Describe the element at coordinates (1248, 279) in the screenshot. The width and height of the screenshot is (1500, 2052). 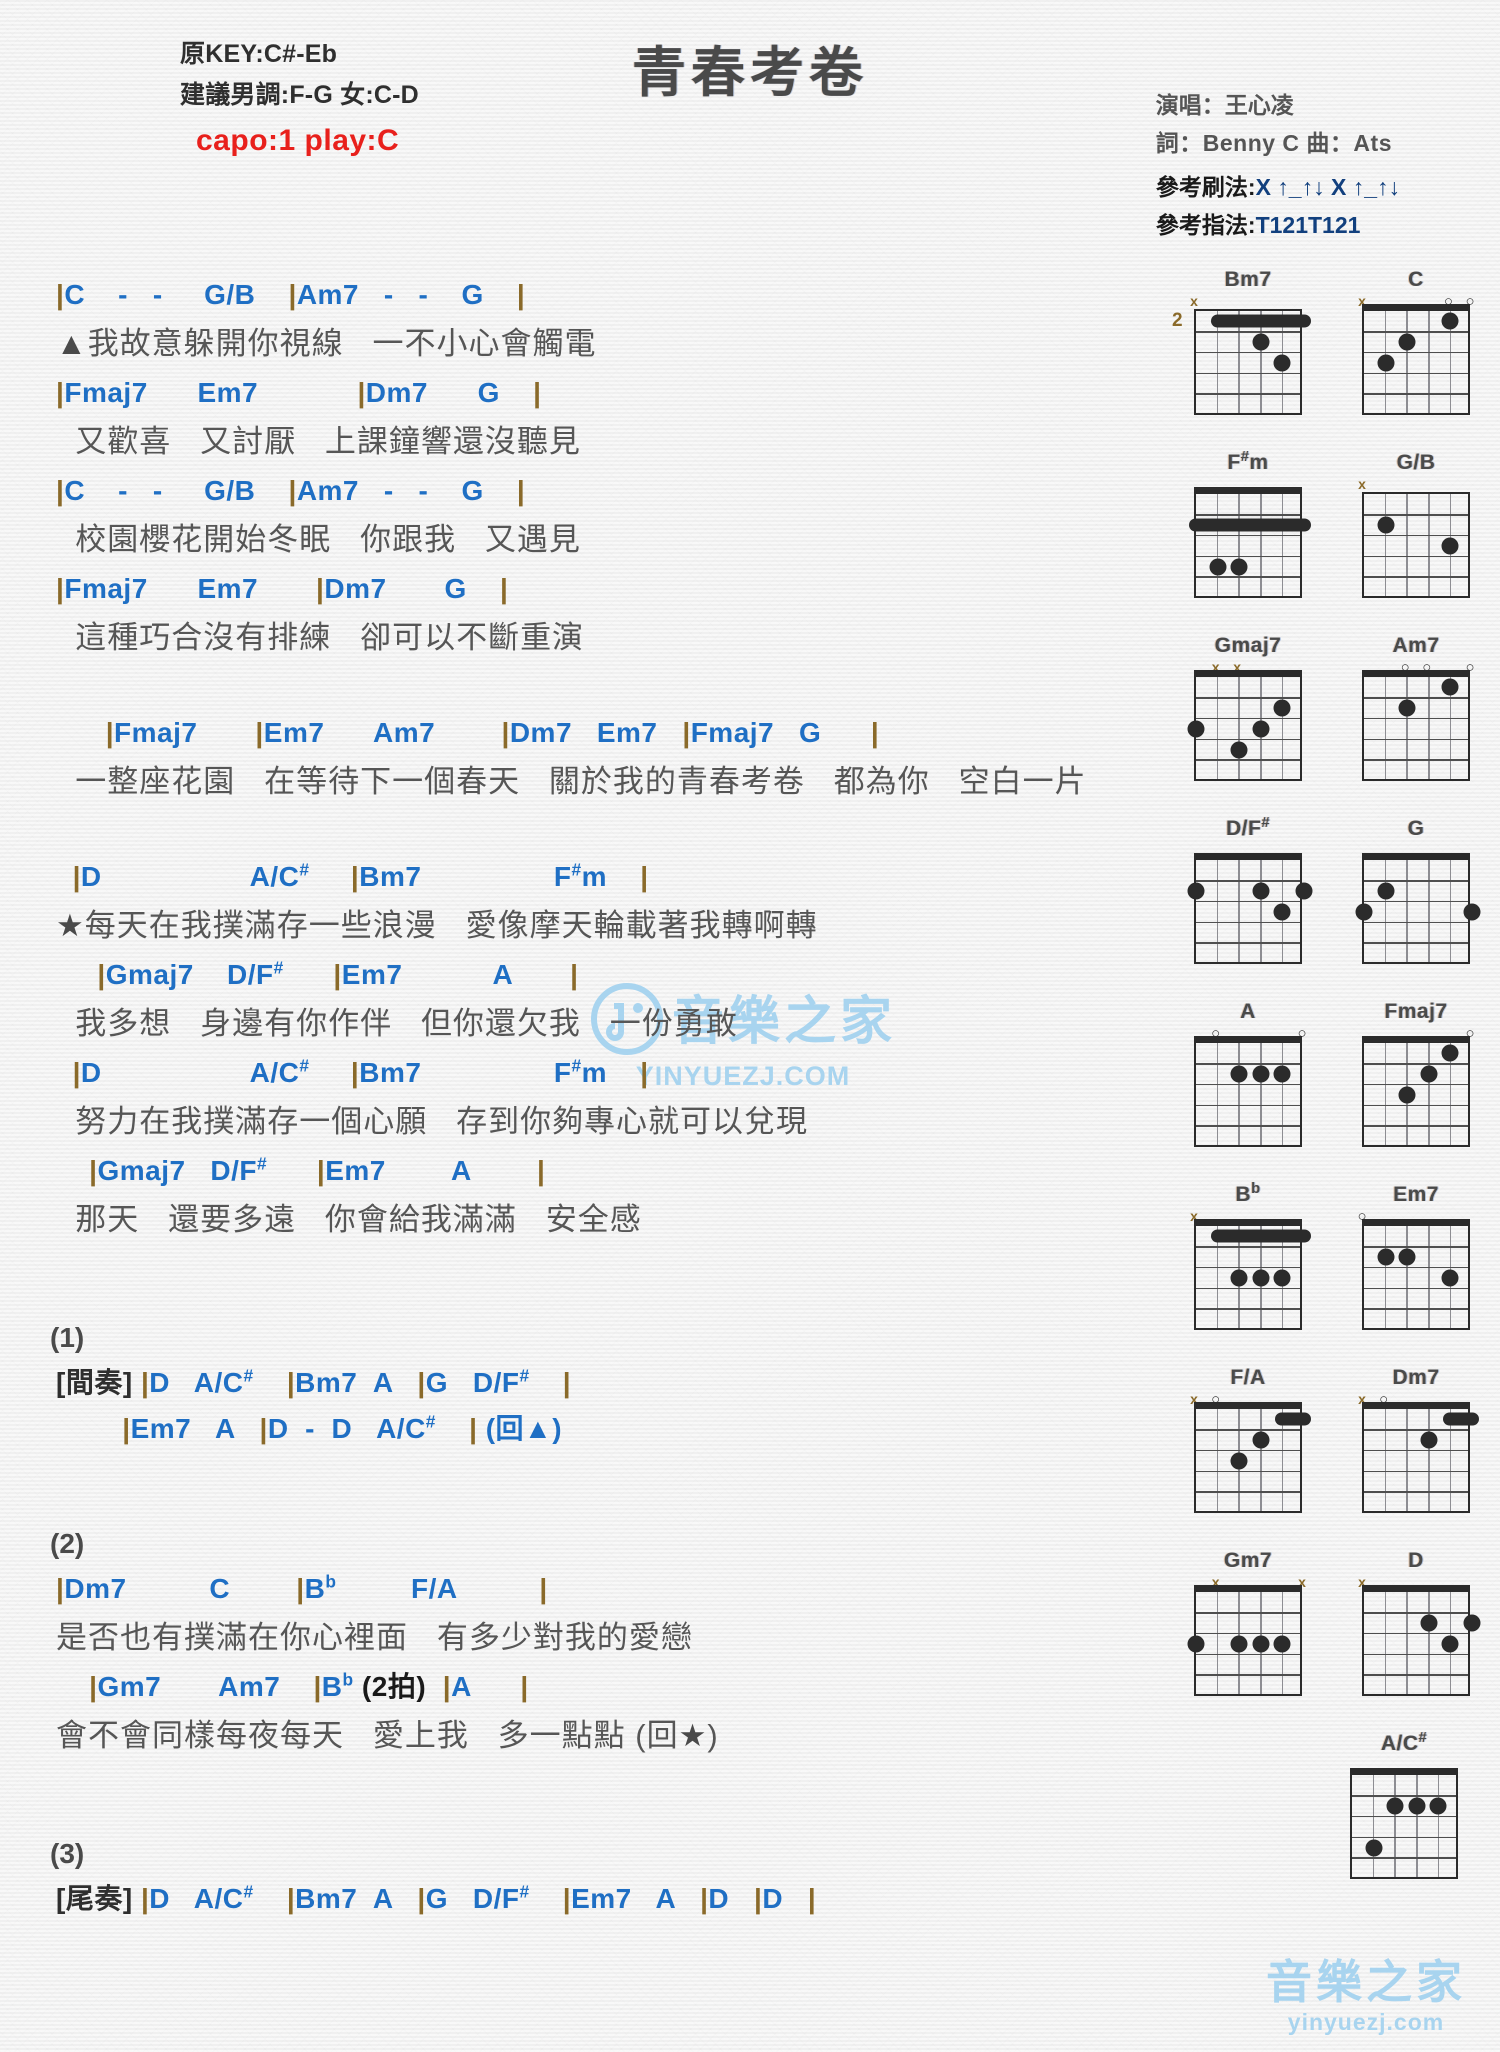
I see `chord-diagram-name: Bm7` at that location.